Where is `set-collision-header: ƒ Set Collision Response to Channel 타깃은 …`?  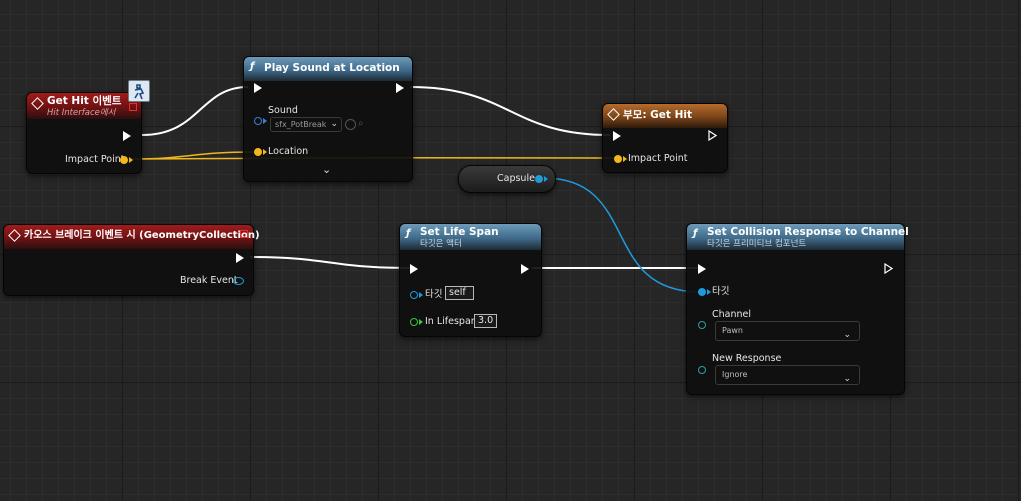
set-collision-header: ƒ Set Collision Response to Channel 타깃은 … is located at coordinates (798, 237).